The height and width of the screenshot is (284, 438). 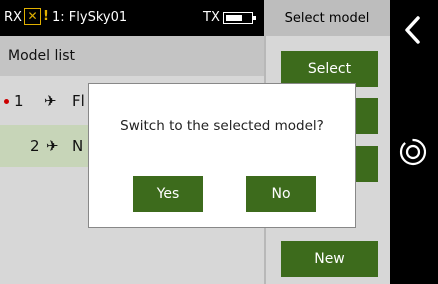 What do you see at coordinates (90, 17) in the screenshot?
I see `current-model-name: 1: FlySky01` at bounding box center [90, 17].